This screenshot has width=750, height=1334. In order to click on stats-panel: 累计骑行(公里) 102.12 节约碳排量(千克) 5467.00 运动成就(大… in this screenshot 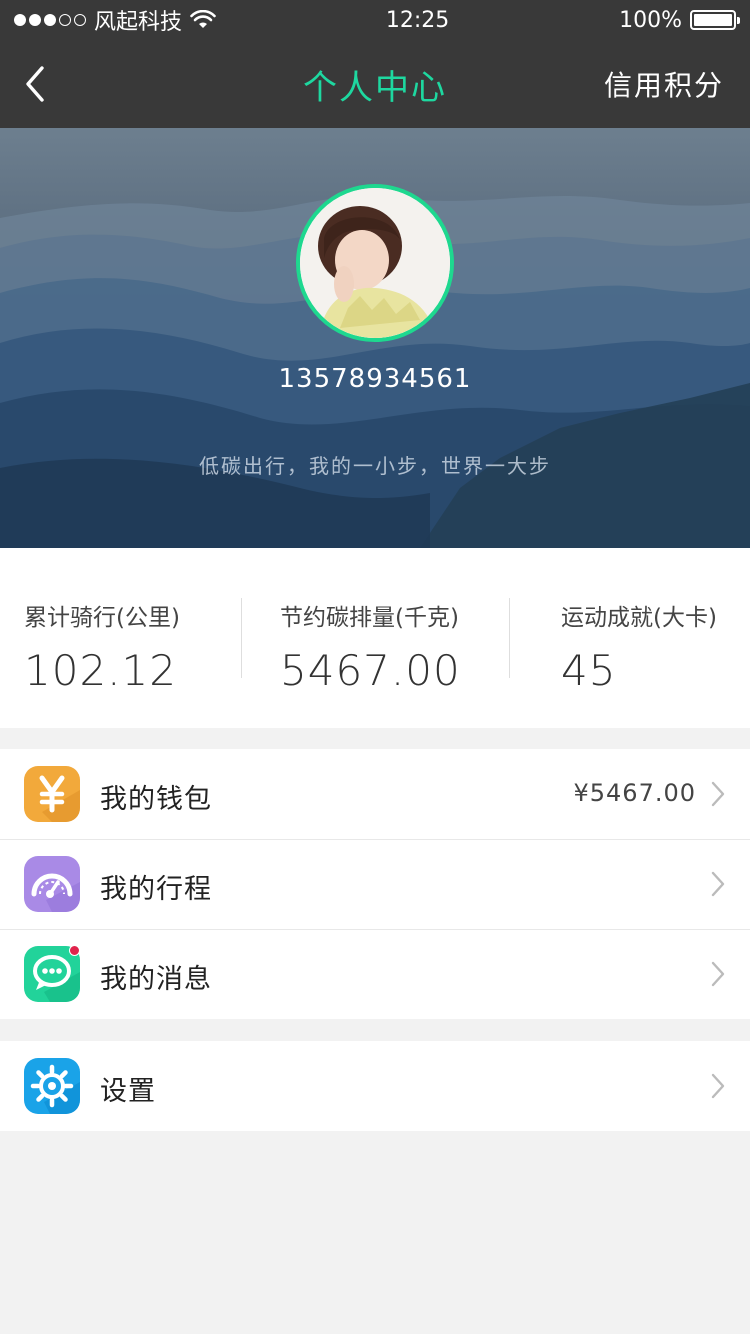, I will do `click(375, 638)`.